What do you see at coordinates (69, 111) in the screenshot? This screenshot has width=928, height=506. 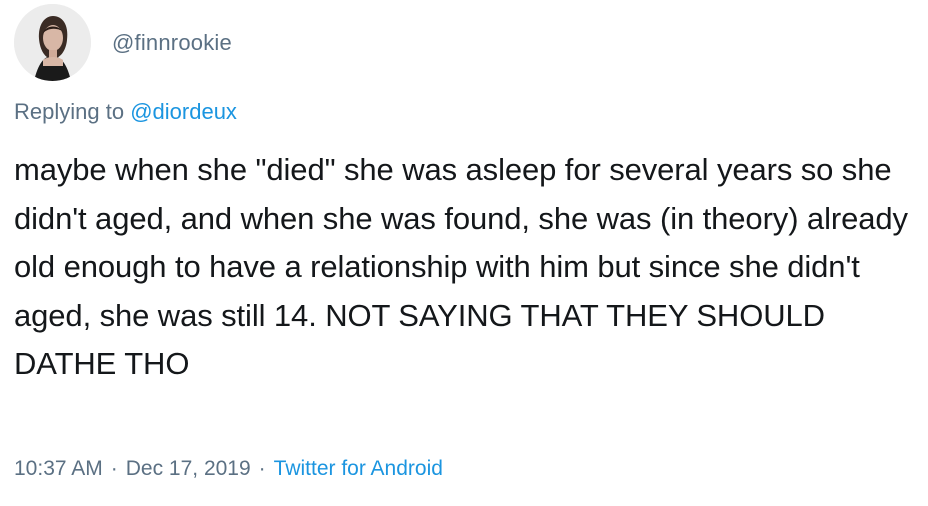 I see `replying-label: Replying to` at bounding box center [69, 111].